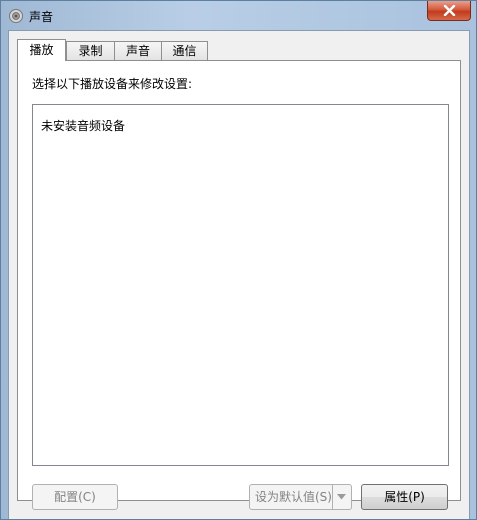 Image resolution: width=477 pixels, height=520 pixels. What do you see at coordinates (83, 126) in the screenshot?
I see `no-device-message: 未安装音频设备` at bounding box center [83, 126].